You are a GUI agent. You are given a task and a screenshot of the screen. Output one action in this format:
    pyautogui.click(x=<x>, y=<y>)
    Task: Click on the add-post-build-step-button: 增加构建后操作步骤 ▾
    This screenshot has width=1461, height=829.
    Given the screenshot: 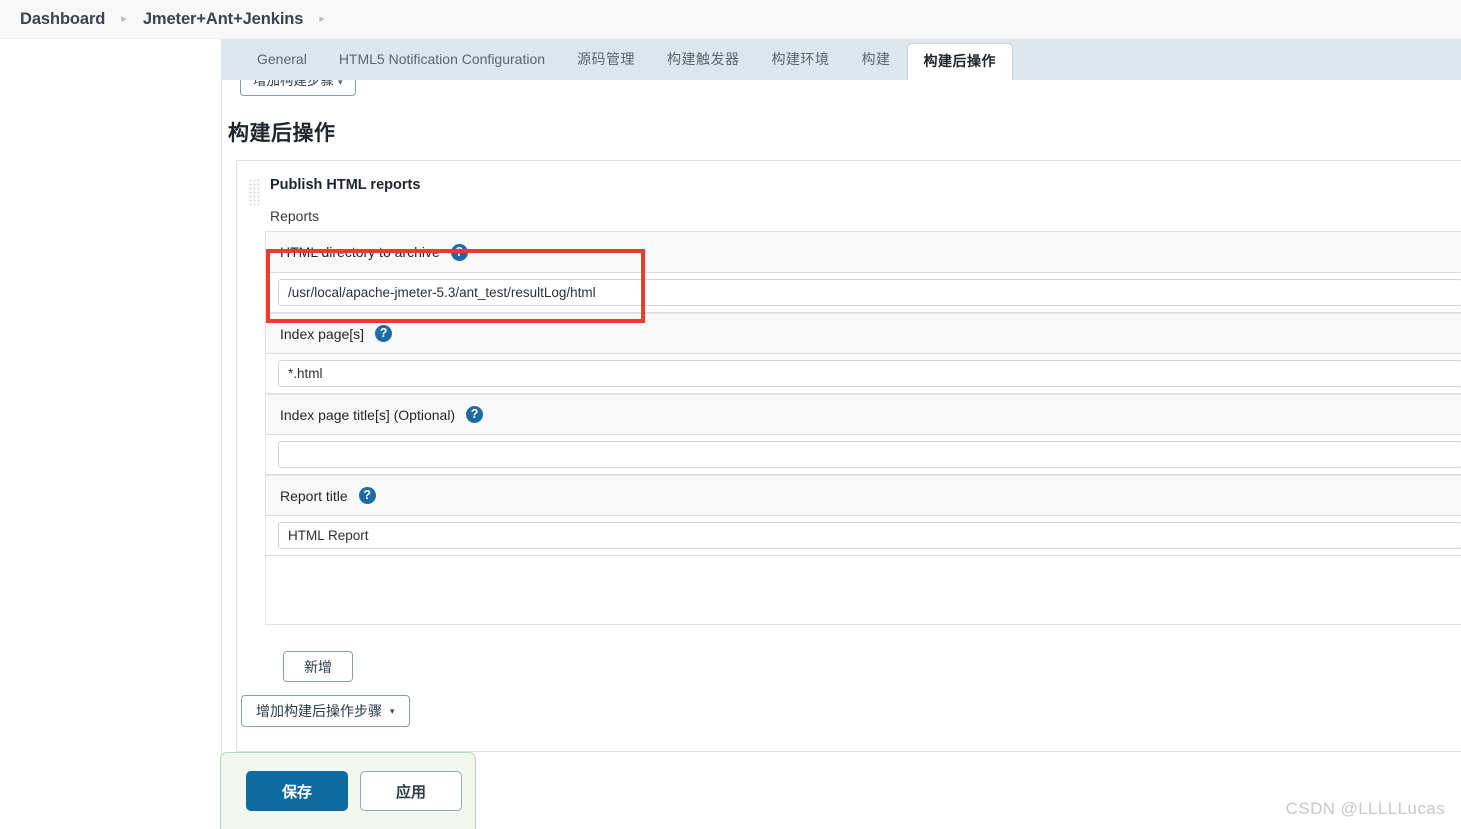 What is the action you would take?
    pyautogui.click(x=325, y=711)
    